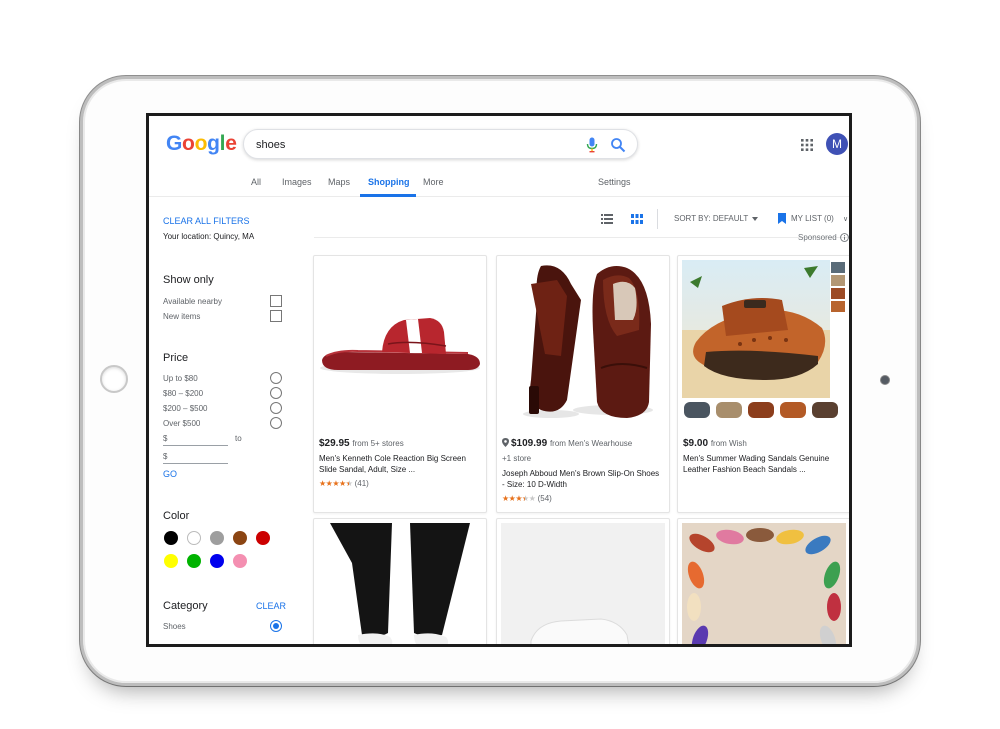 Image resolution: width=1000 pixels, height=729 pixels. What do you see at coordinates (182, 316) in the screenshot?
I see `filter-new-items-label: New items` at bounding box center [182, 316].